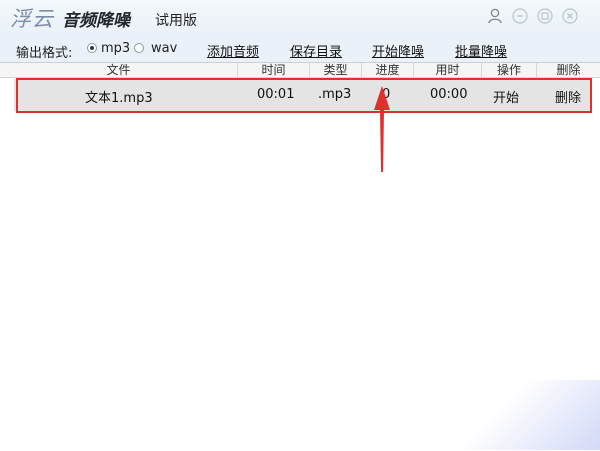 The image size is (600, 451). I want to click on column-header-elapsed: 用时, so click(447, 70).